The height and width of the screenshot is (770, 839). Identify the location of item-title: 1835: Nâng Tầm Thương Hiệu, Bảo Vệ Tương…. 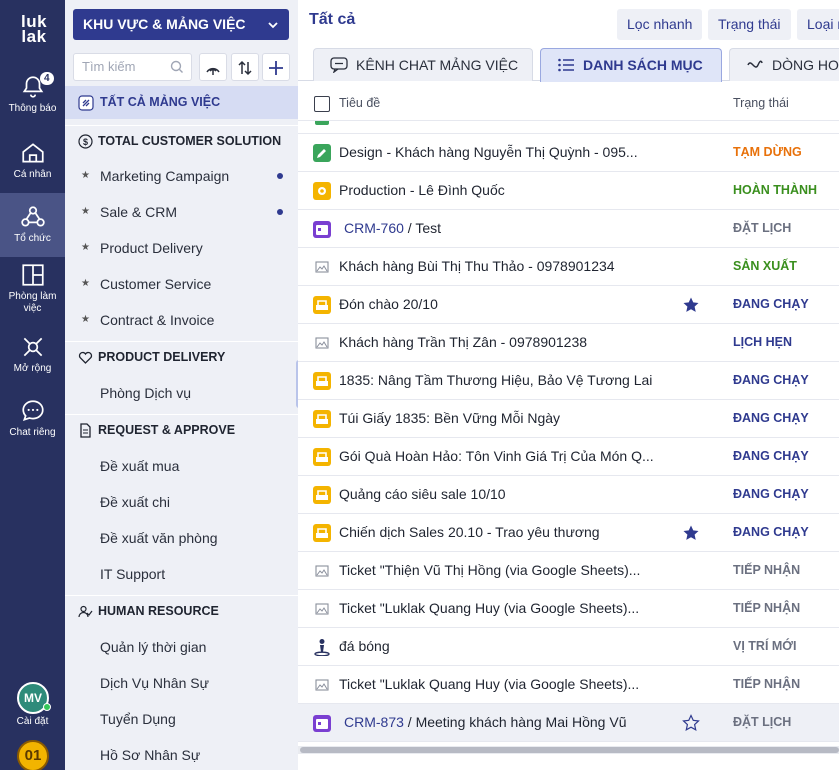
(495, 380).